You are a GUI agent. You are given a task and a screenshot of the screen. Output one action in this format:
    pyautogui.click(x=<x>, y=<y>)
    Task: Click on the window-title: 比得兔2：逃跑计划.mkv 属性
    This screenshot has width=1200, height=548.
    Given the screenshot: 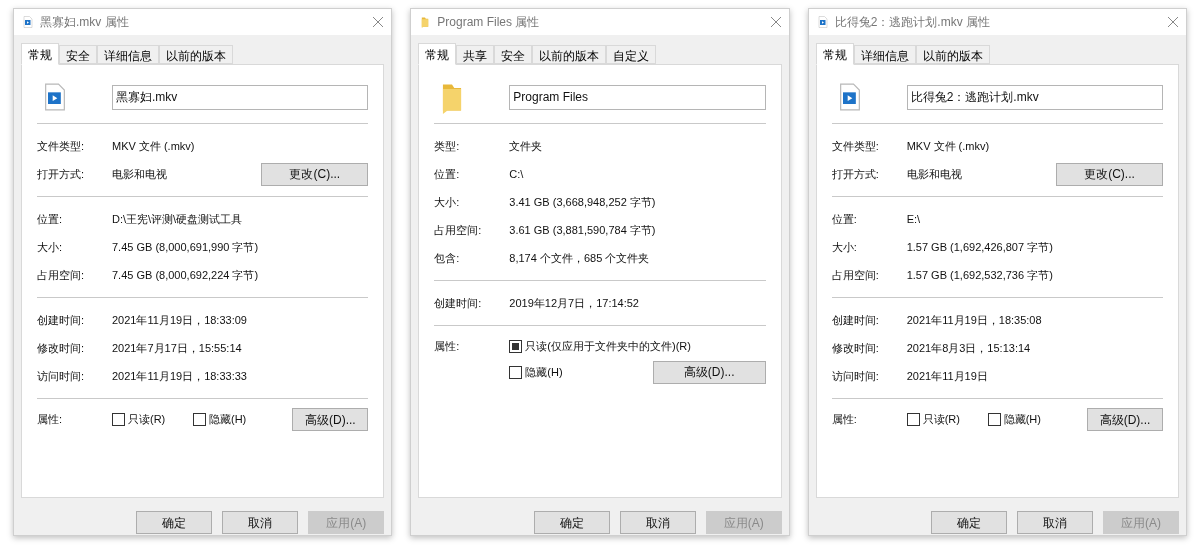 What is the action you would take?
    pyautogui.click(x=912, y=22)
    